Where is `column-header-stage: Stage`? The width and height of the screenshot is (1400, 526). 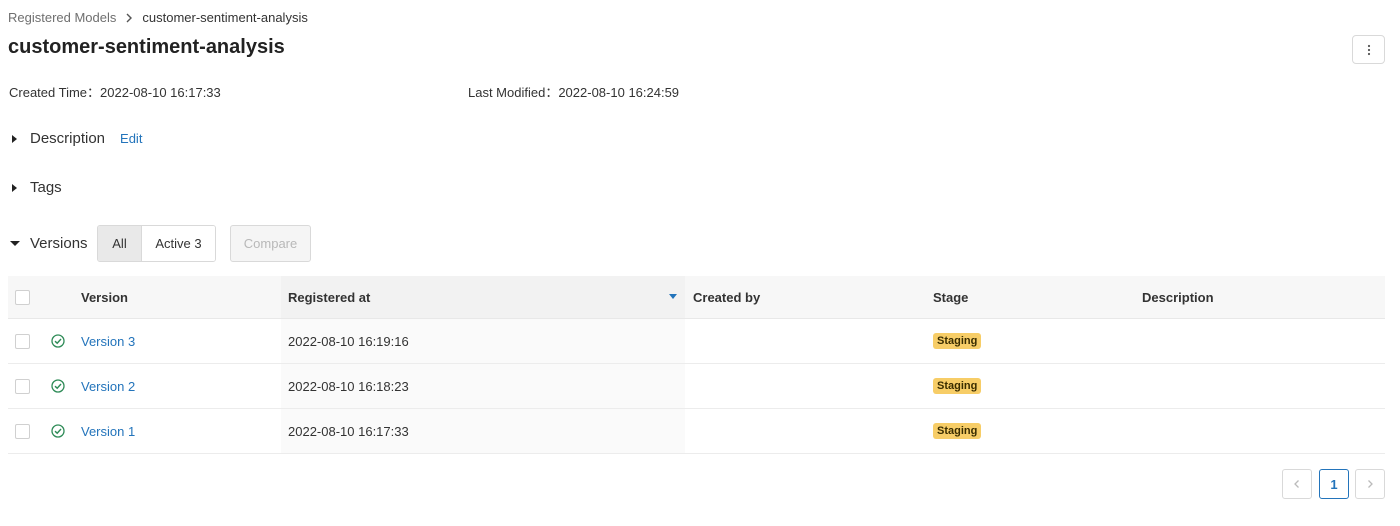
column-header-stage: Stage is located at coordinates (950, 297).